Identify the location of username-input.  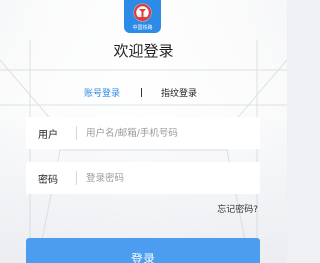
(170, 133).